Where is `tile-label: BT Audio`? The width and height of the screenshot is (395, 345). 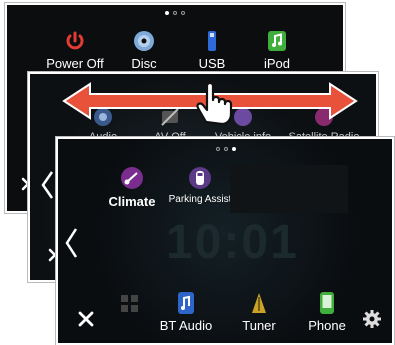 tile-label: BT Audio is located at coordinates (186, 325).